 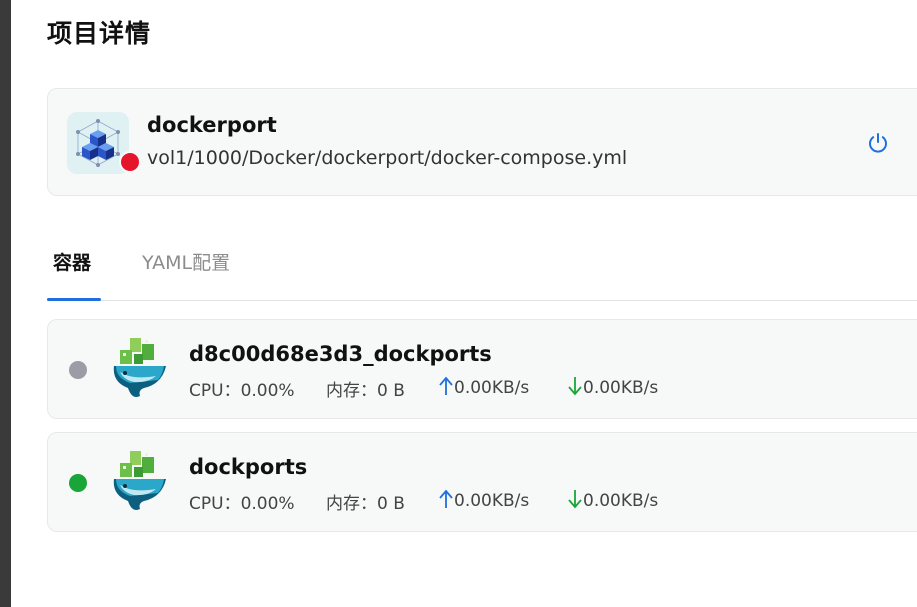 I want to click on tab-containers: 容器, so click(x=72, y=261).